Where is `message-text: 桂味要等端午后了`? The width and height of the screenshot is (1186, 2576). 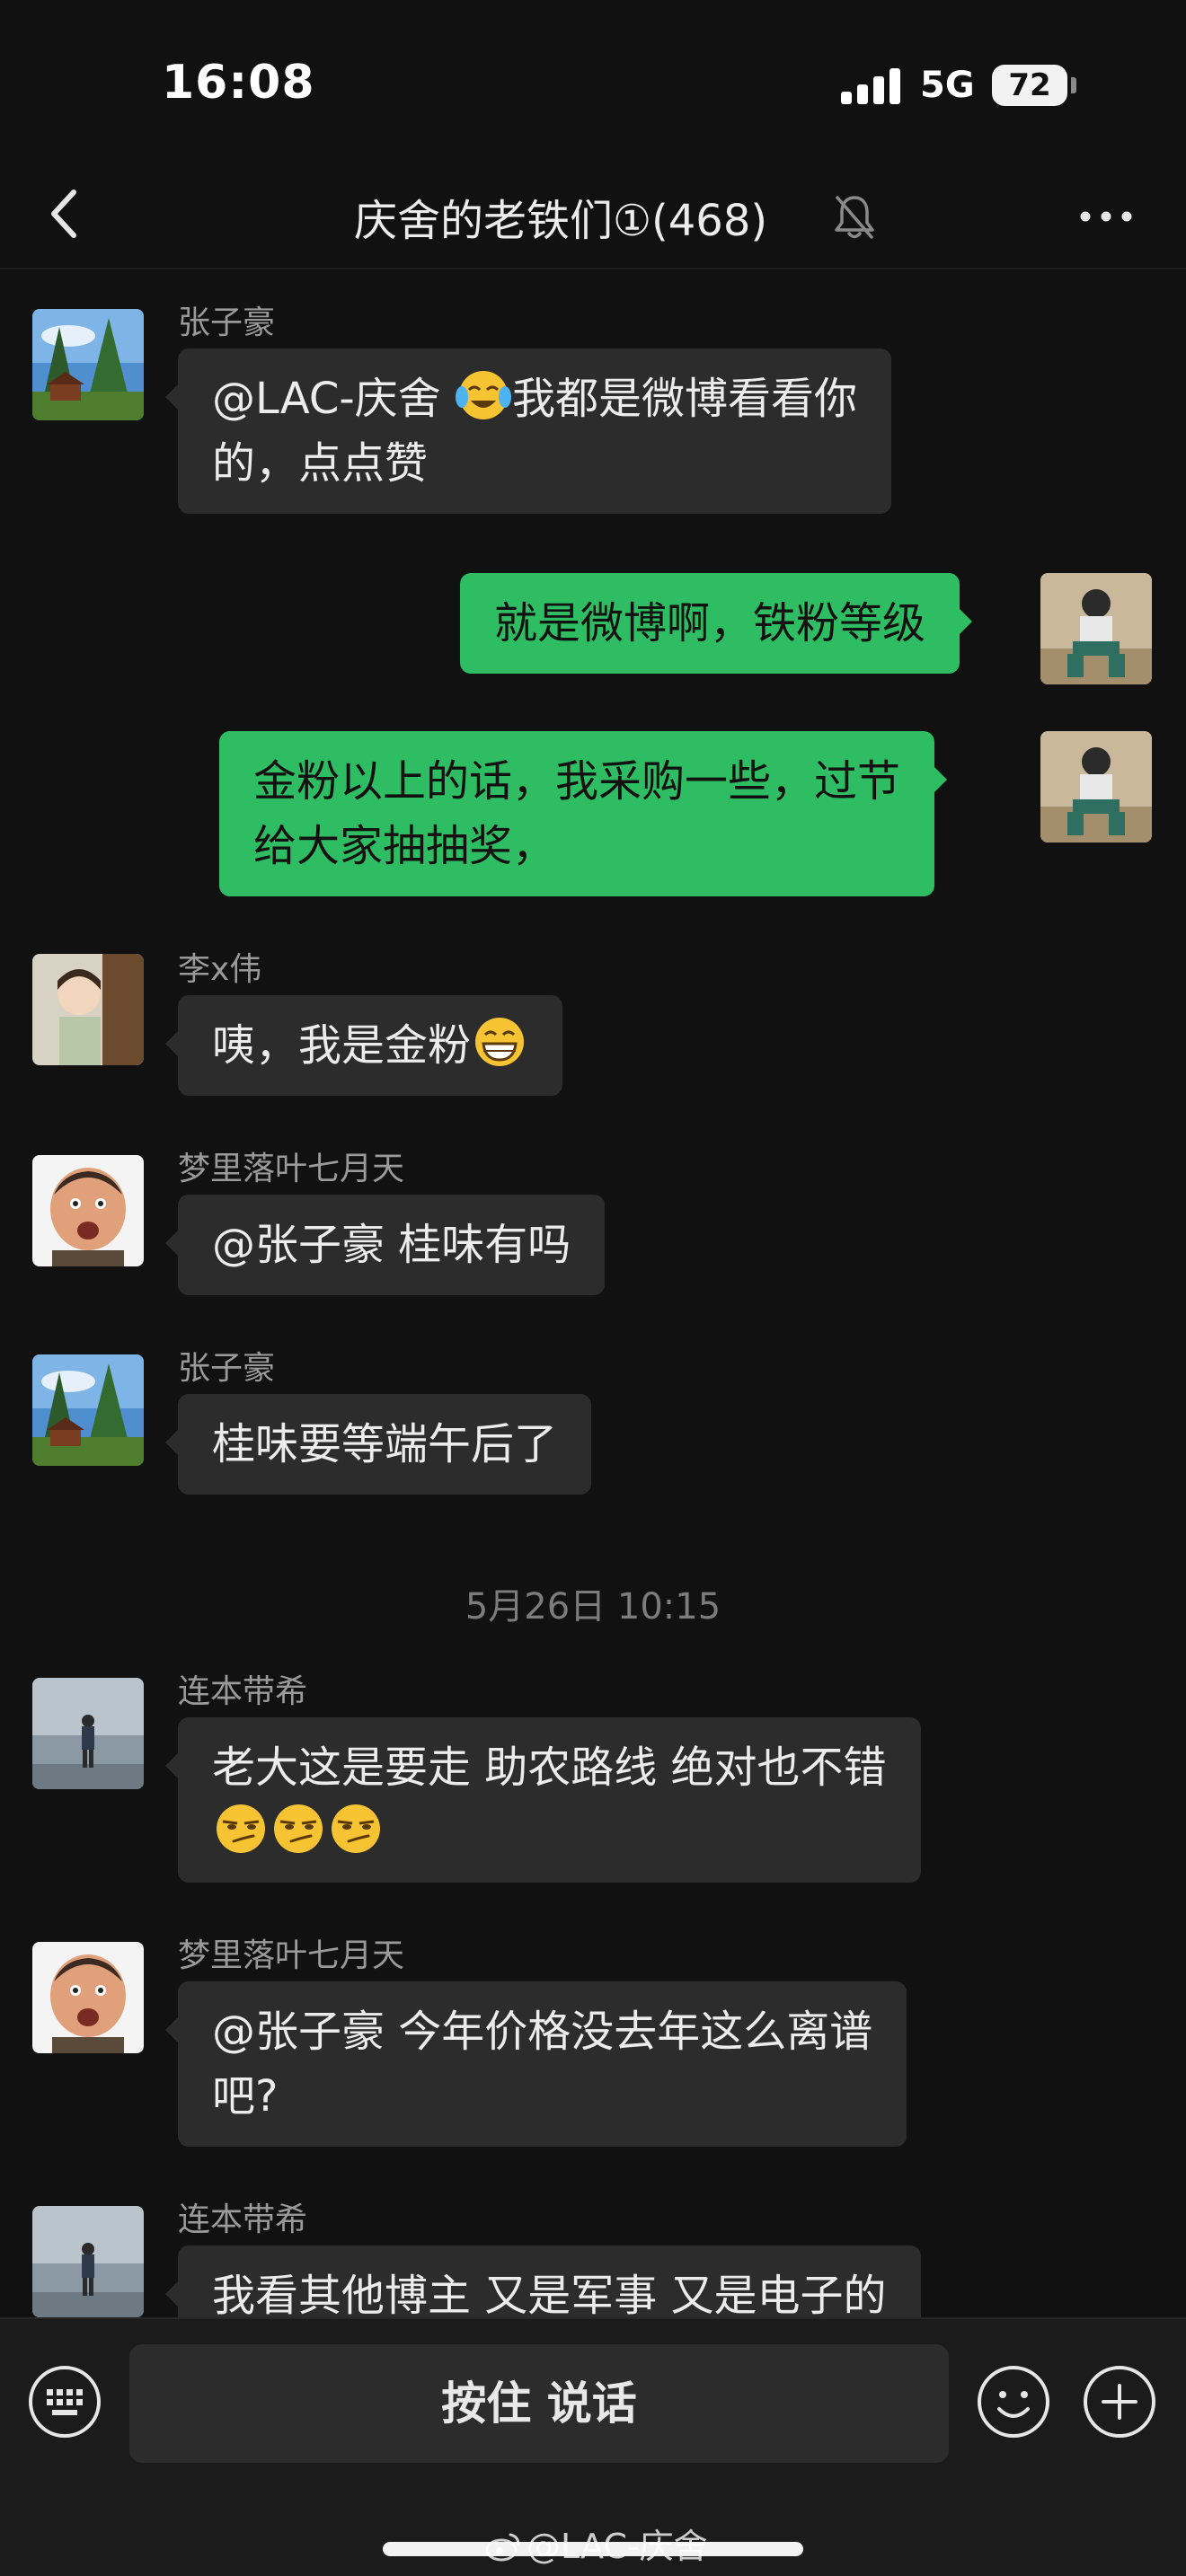 message-text: 桂味要等端午后了 is located at coordinates (385, 1444).